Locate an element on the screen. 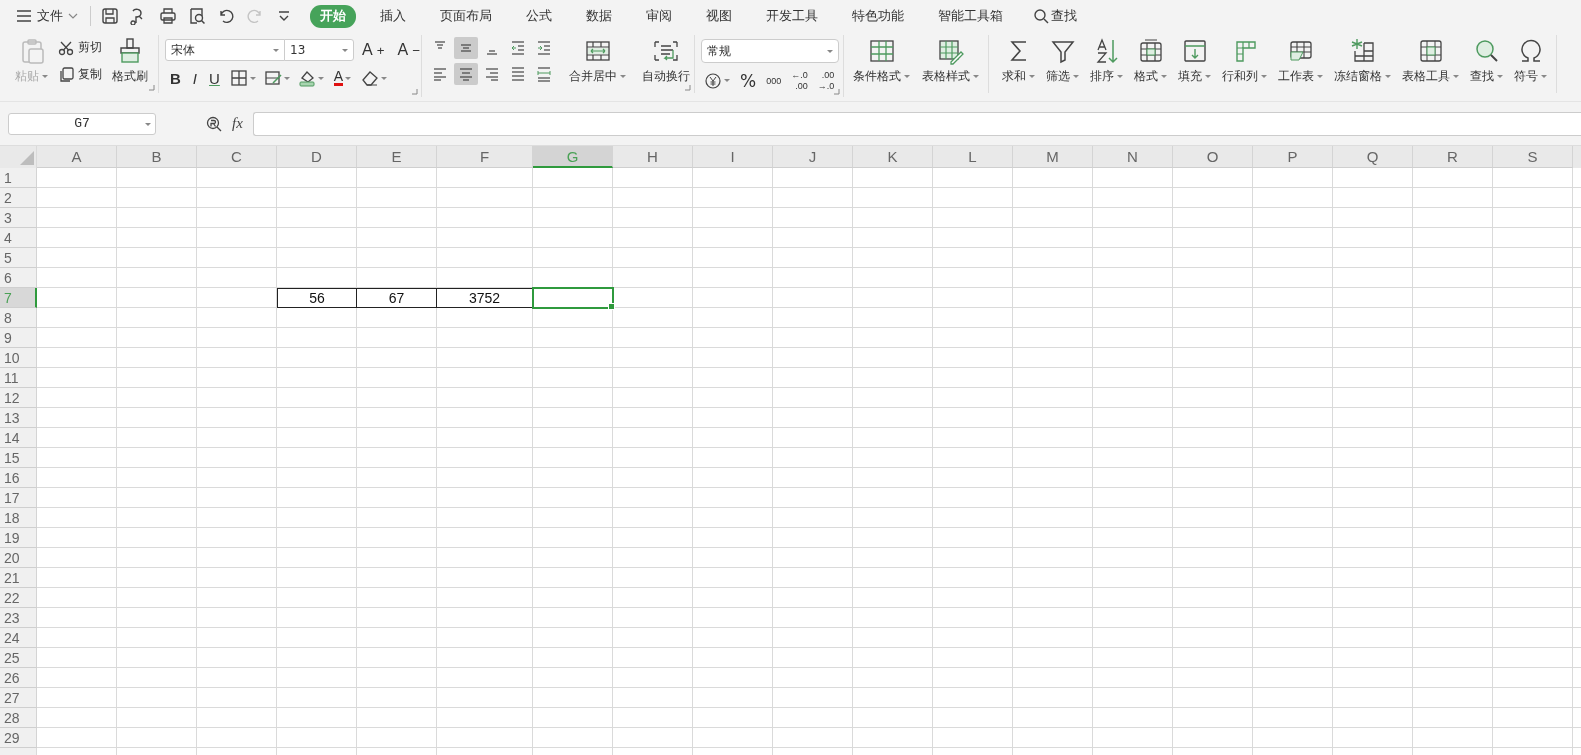 This screenshot has height=755, width=1581. decrease-decimal-button: .00 →.0 is located at coordinates (826, 80).